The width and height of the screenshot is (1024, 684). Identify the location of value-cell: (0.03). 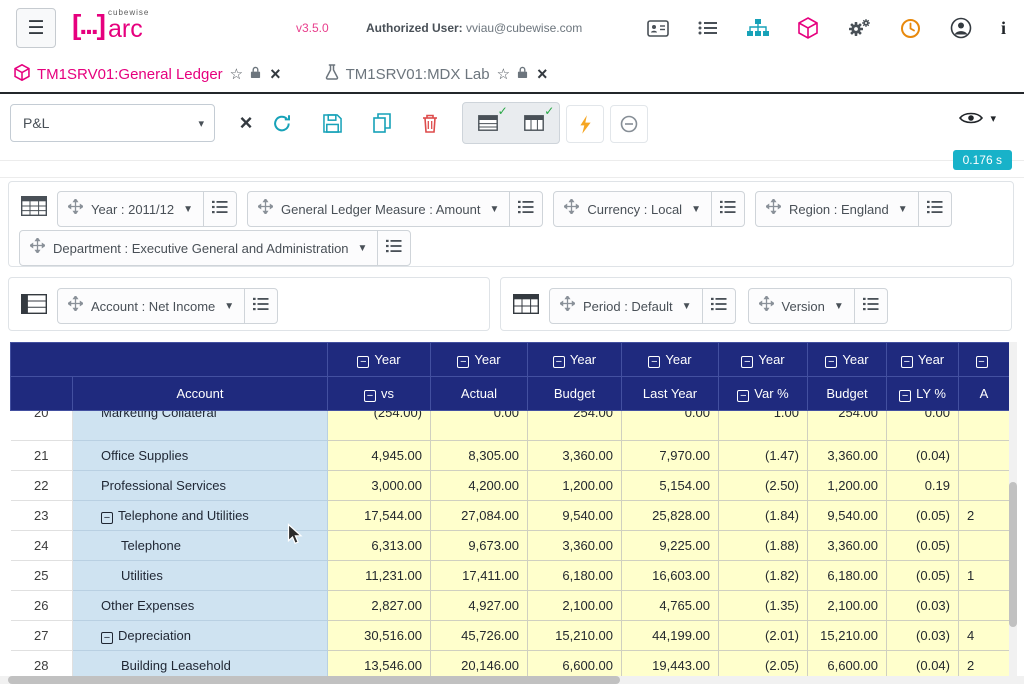
(922, 605).